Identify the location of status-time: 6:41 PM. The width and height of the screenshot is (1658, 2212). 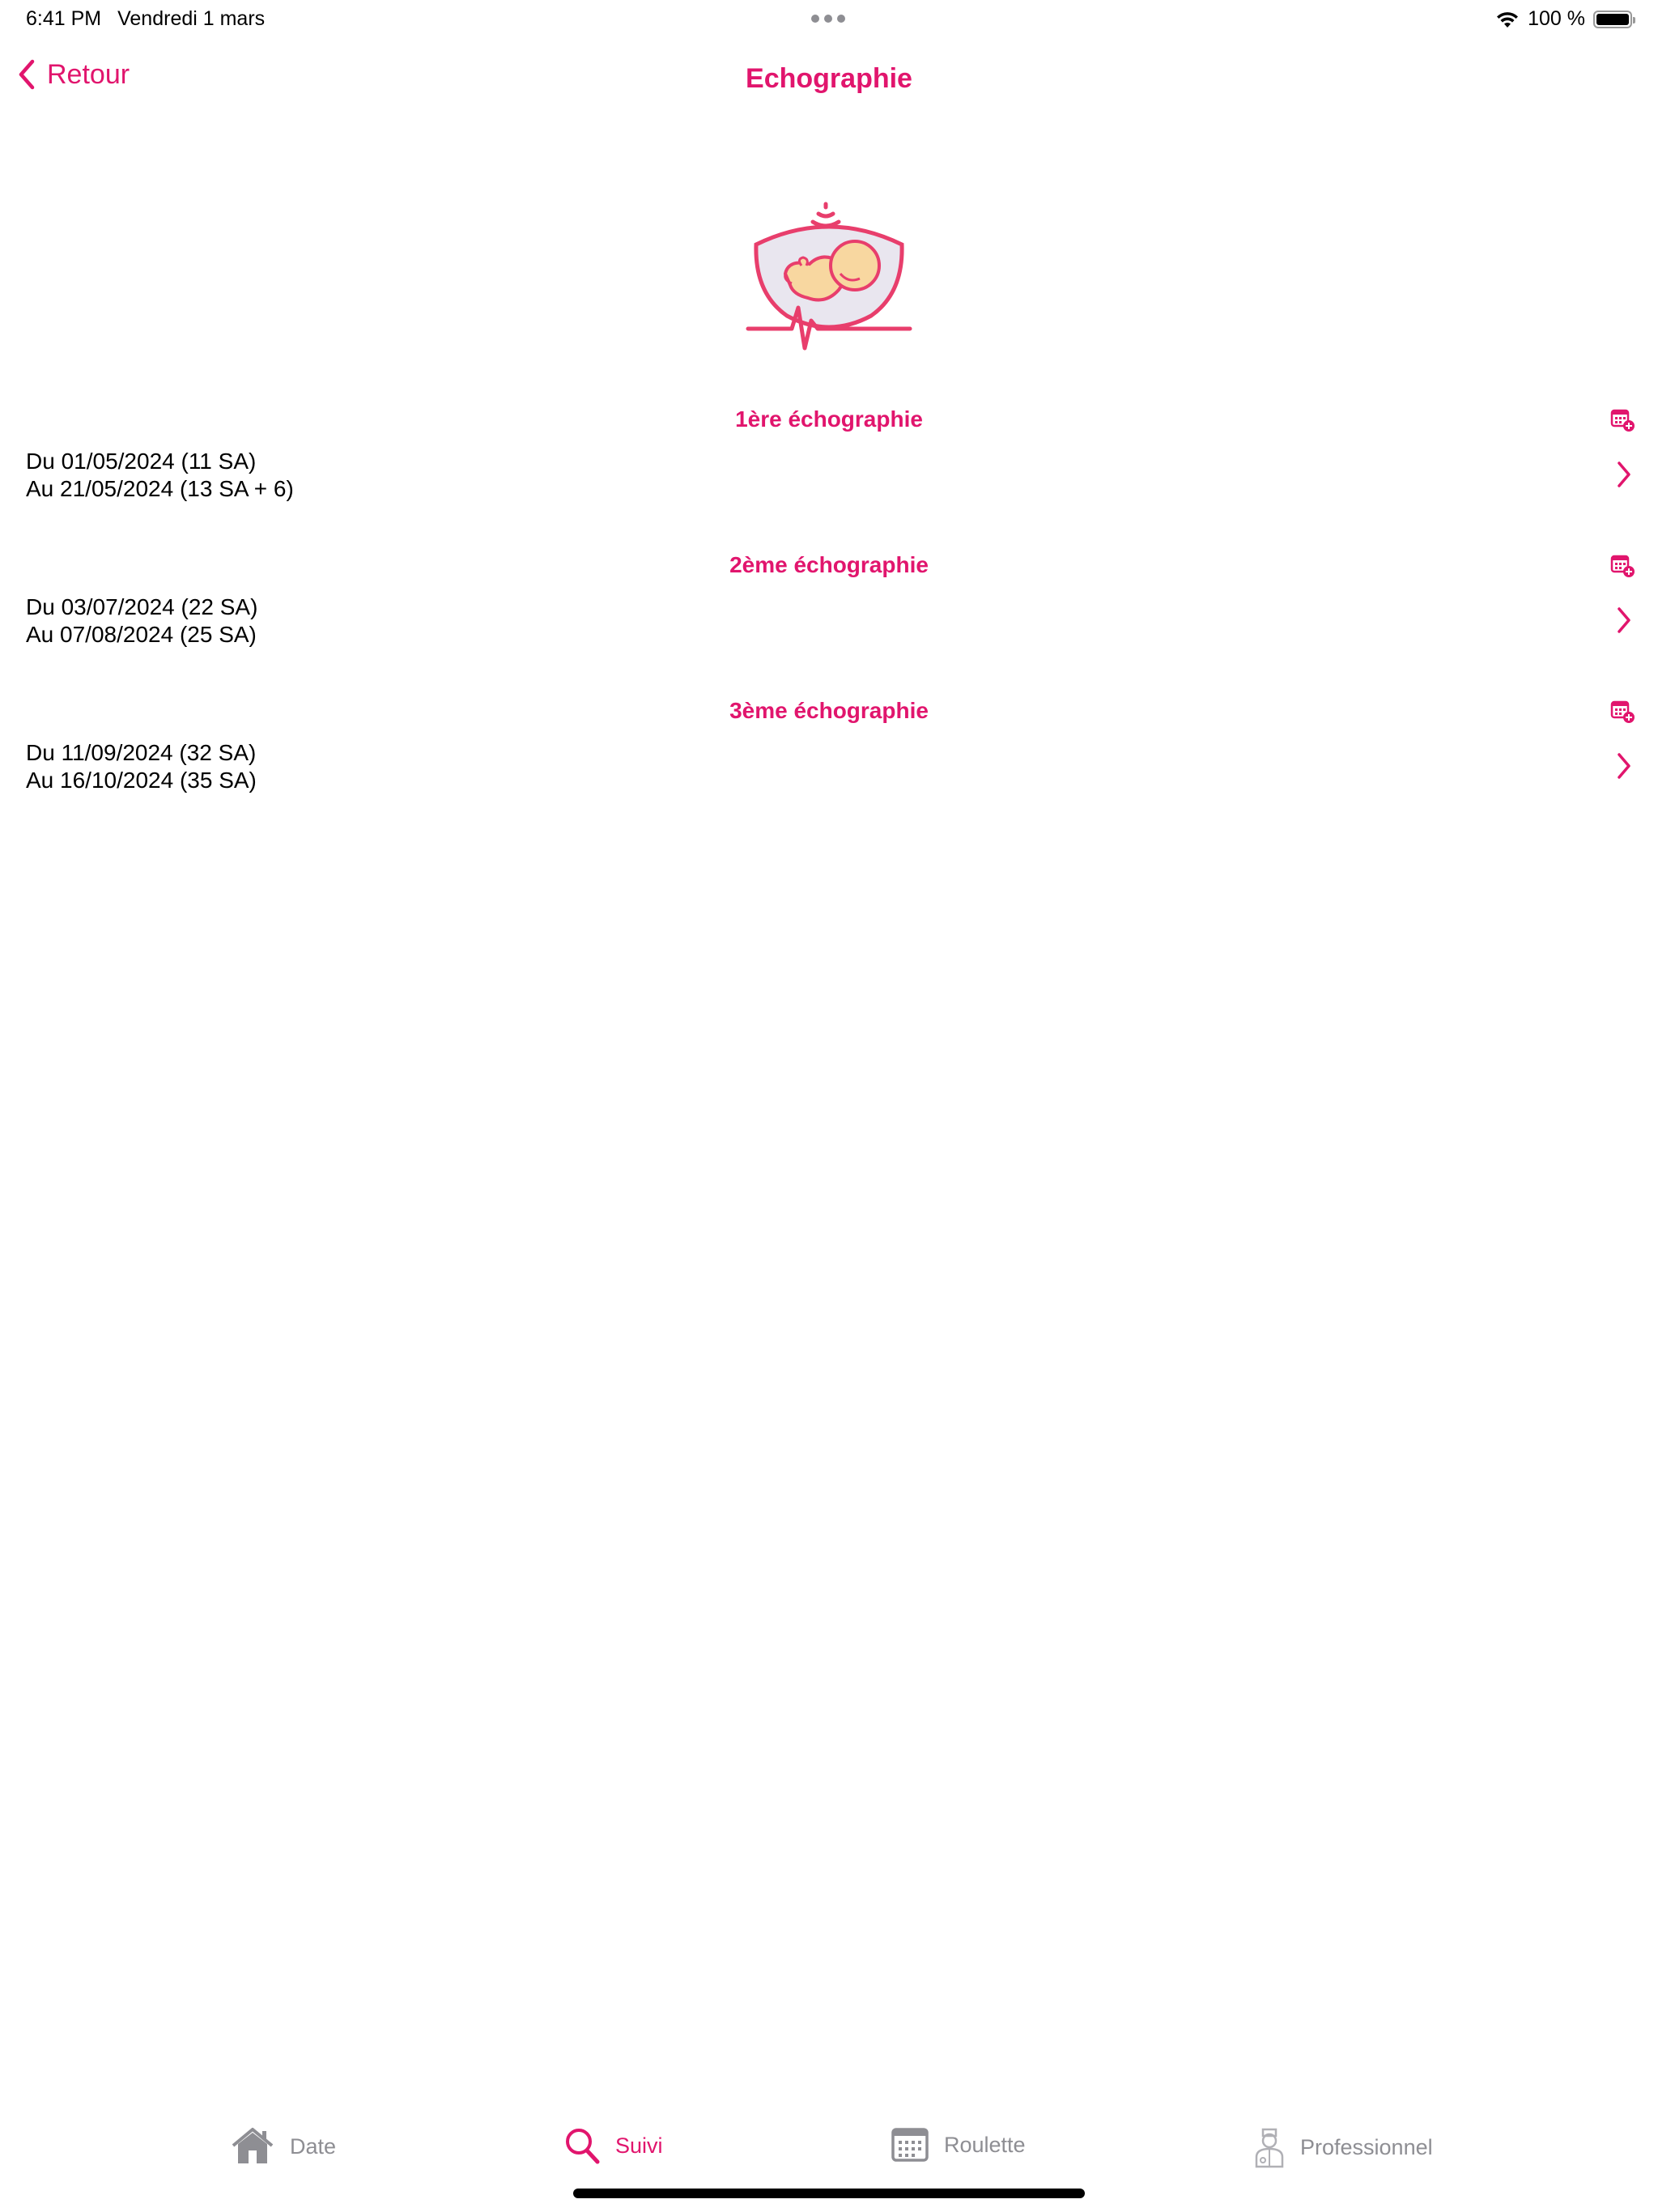
(64, 19).